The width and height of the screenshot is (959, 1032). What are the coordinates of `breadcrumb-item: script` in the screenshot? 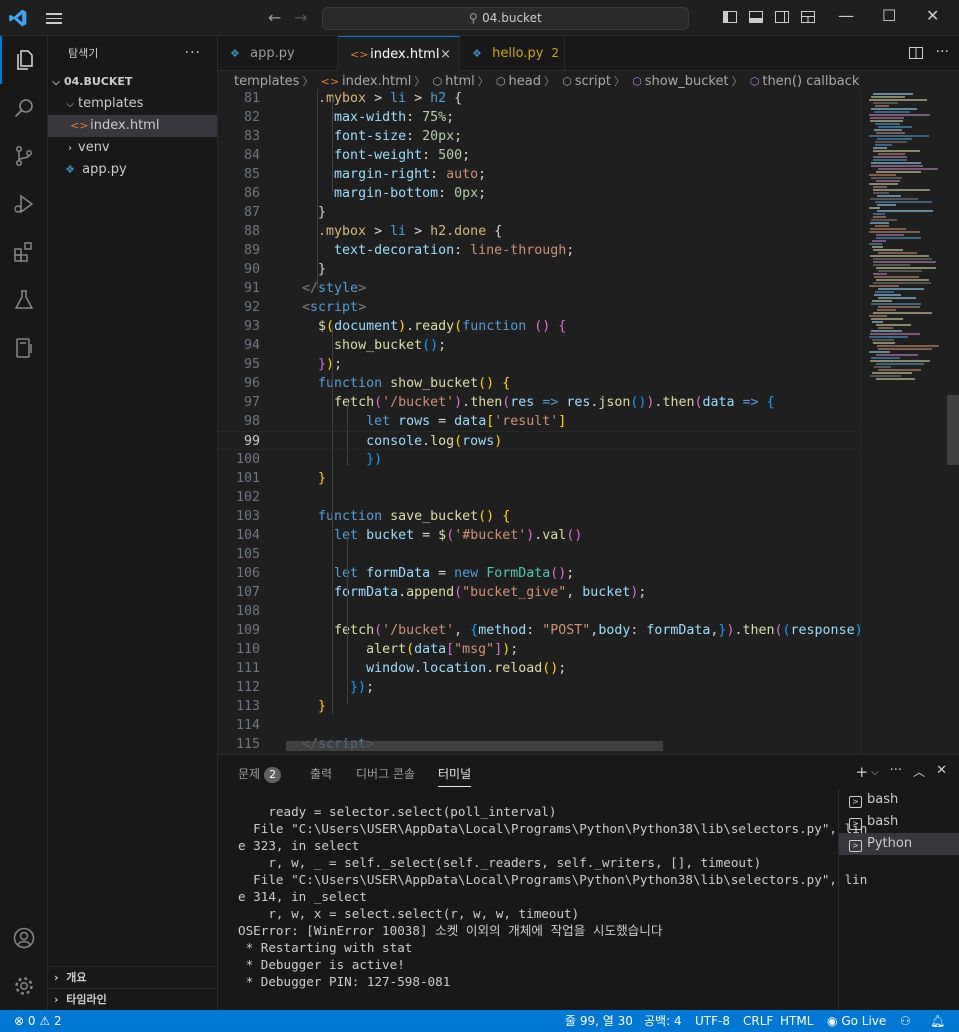 It's located at (593, 81).